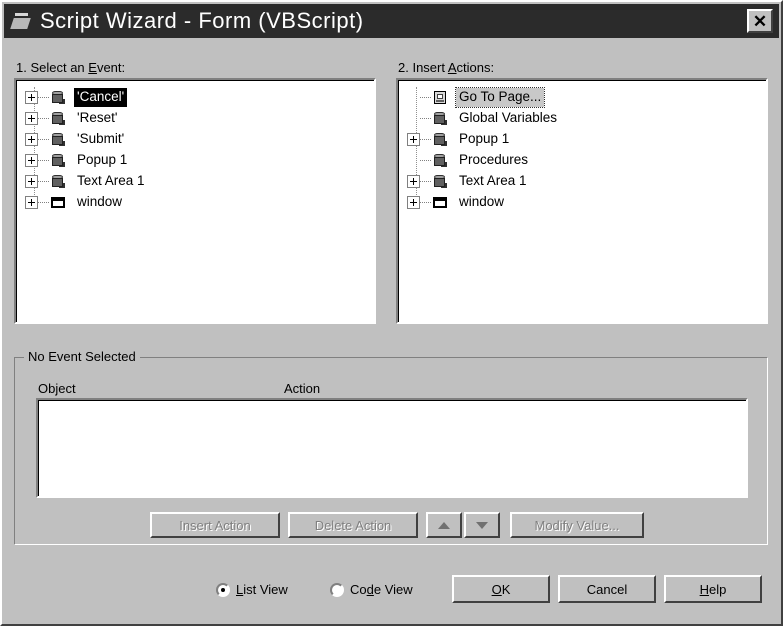 This screenshot has width=783, height=626. I want to click on help-label: Help, so click(713, 589).